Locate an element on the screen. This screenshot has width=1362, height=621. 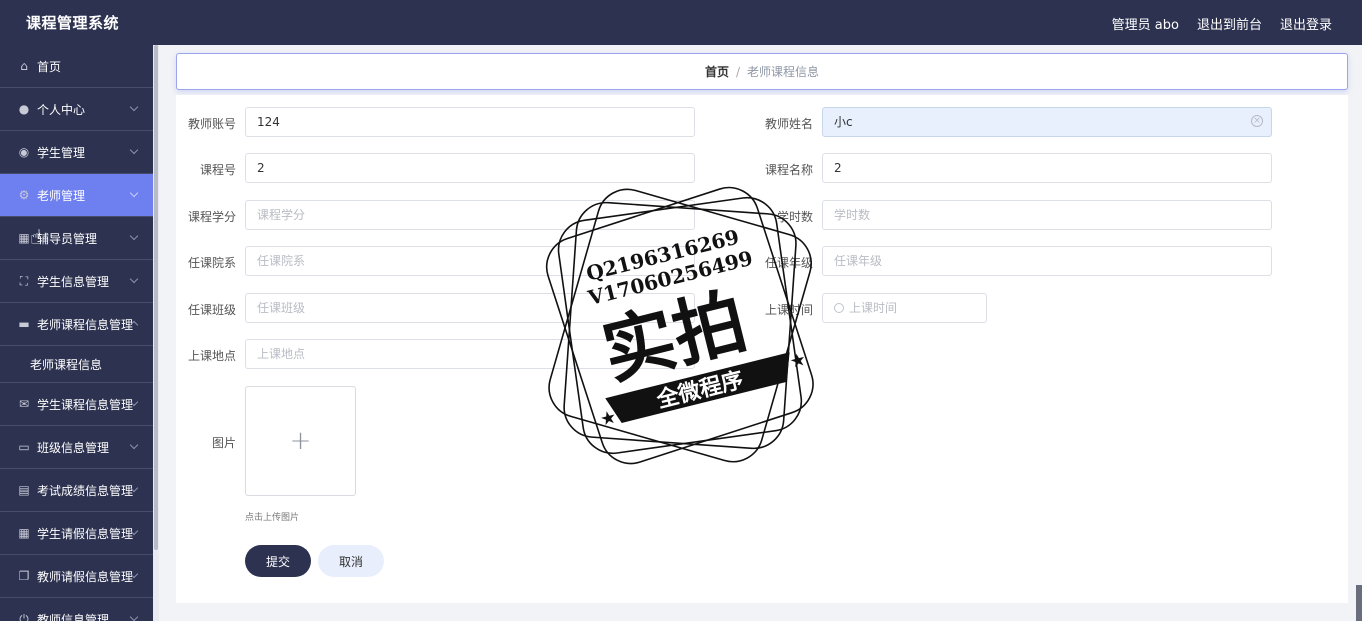
clock-icon is located at coordinates (839, 308).